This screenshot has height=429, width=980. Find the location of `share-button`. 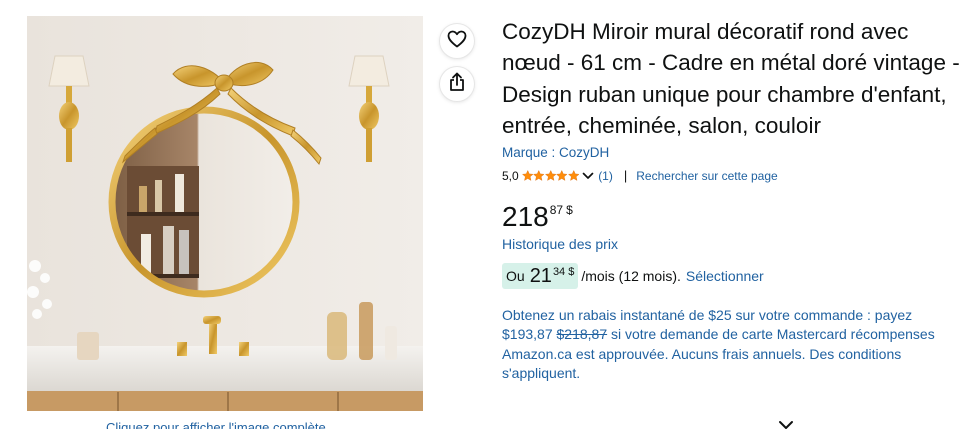

share-button is located at coordinates (457, 84).